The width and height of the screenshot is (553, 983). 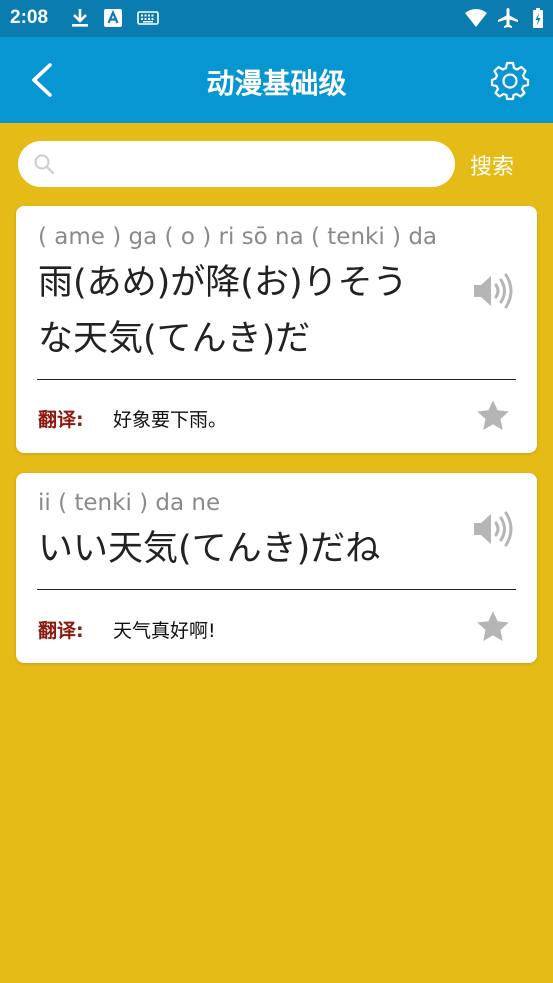 What do you see at coordinates (209, 549) in the screenshot?
I see `card-japanese-line: いい天気(てんき)だね` at bounding box center [209, 549].